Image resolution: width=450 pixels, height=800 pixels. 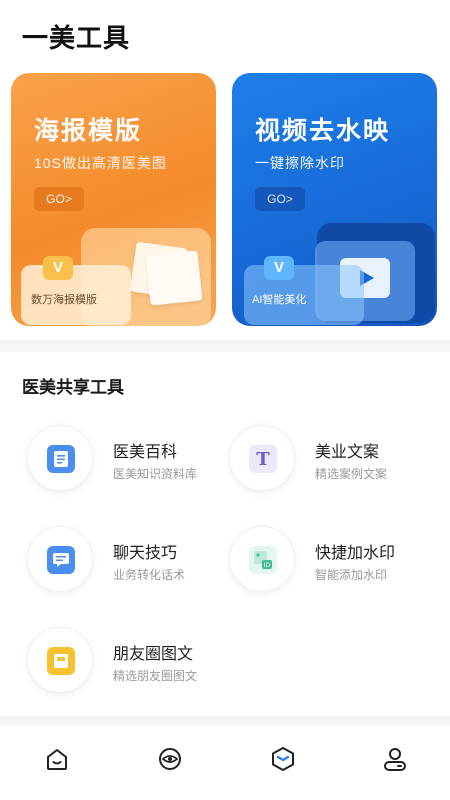 What do you see at coordinates (355, 553) in the screenshot?
I see `tool-name: 快捷加水印` at bounding box center [355, 553].